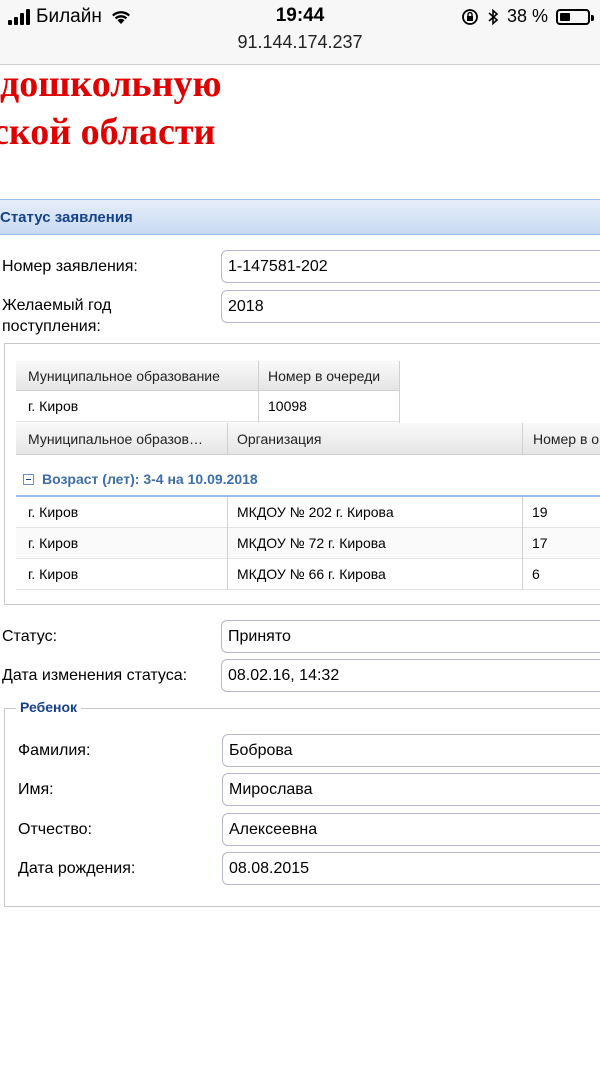 This screenshot has height=1066, width=600. I want to click on ios-status-bar: Билайн 19:44 91.144.174.237 38 %, so click(300, 32).